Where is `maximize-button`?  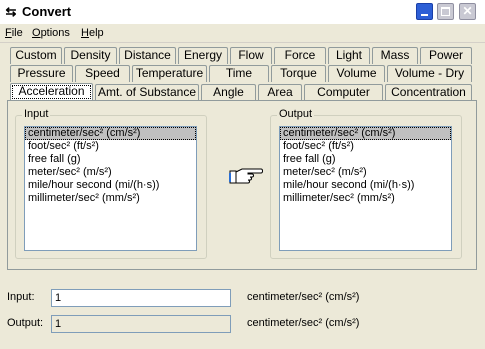
maximize-button is located at coordinates (445, 11).